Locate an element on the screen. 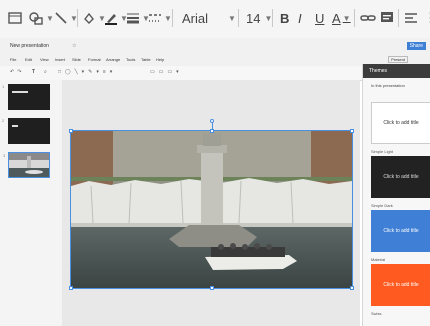  menu-tools: Tools is located at coordinates (130, 59).